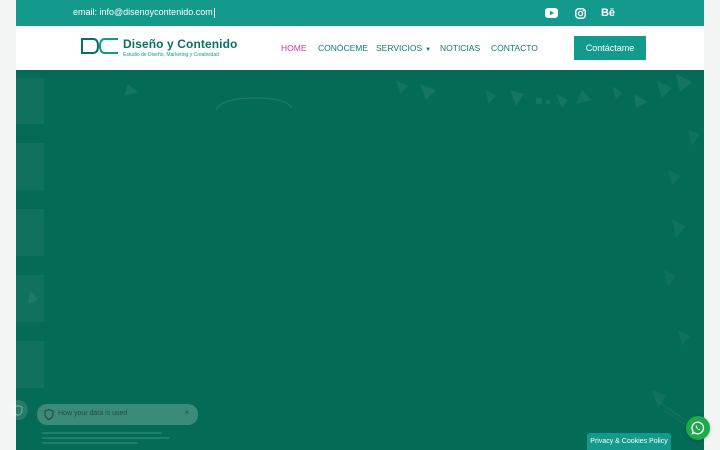 The height and width of the screenshot is (450, 720). I want to click on privacy-settings-button, so click(18, 410).